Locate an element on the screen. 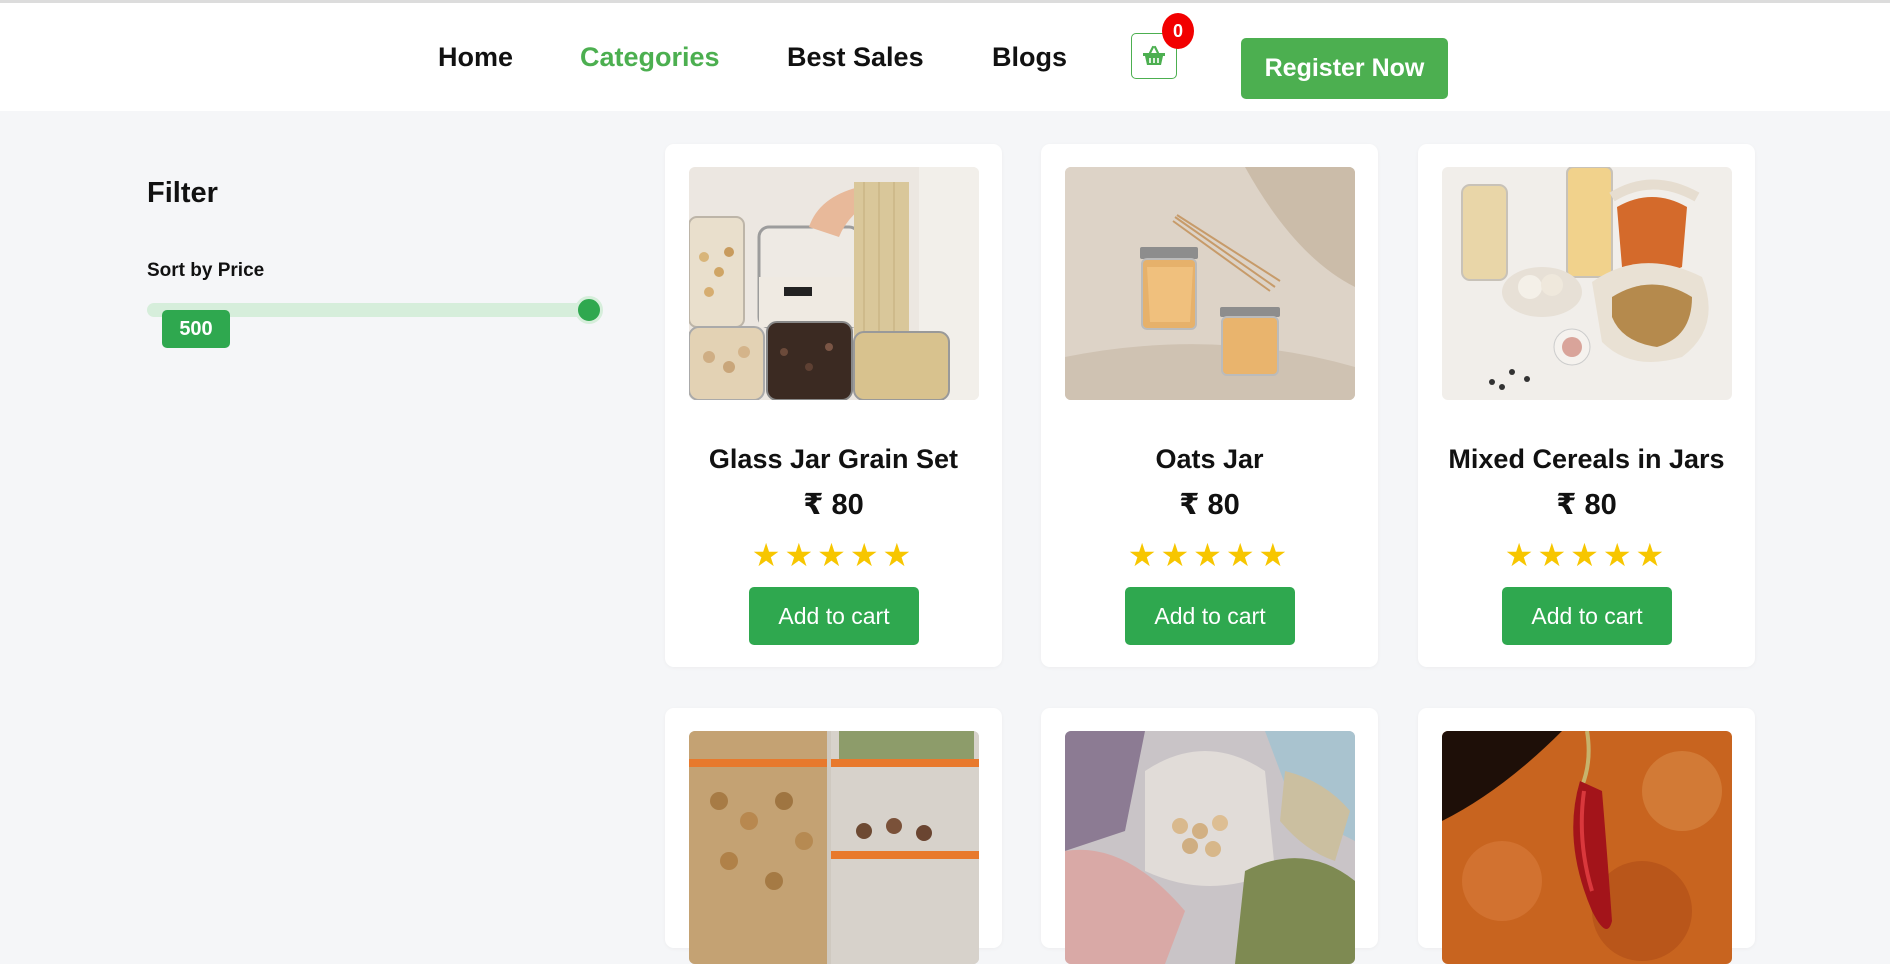  product-name: Oats Jar is located at coordinates (1209, 459).